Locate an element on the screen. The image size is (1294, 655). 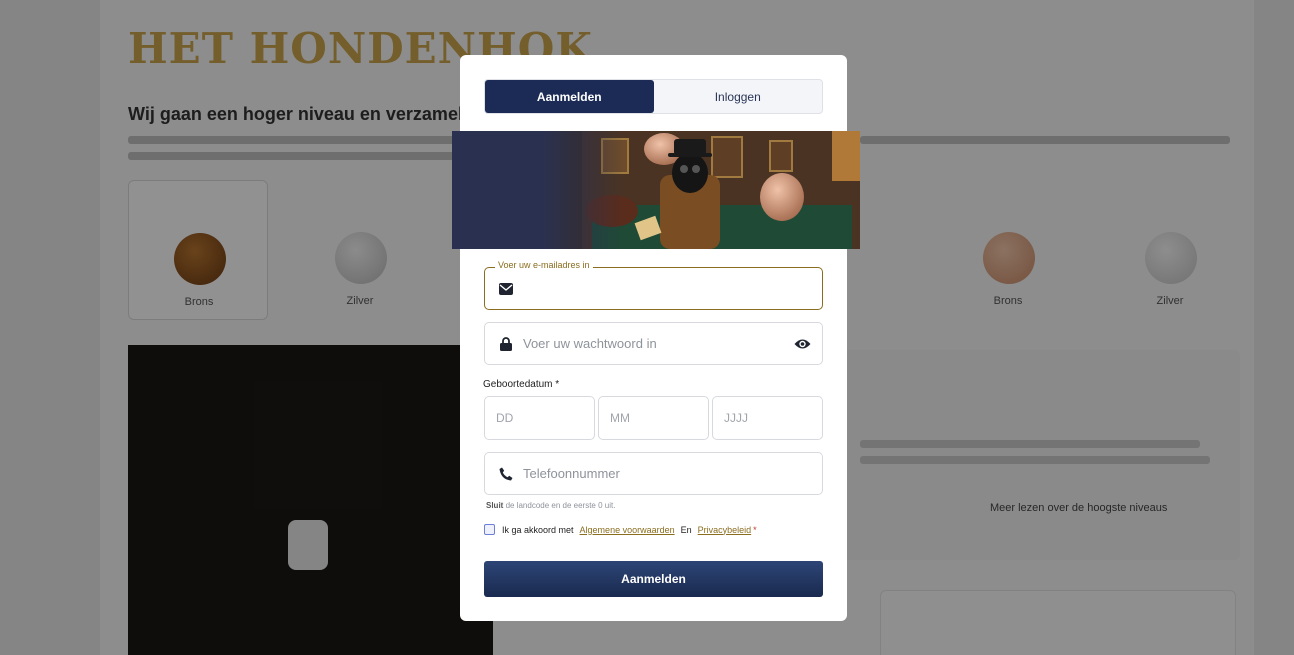
phone-field is located at coordinates (653, 473).